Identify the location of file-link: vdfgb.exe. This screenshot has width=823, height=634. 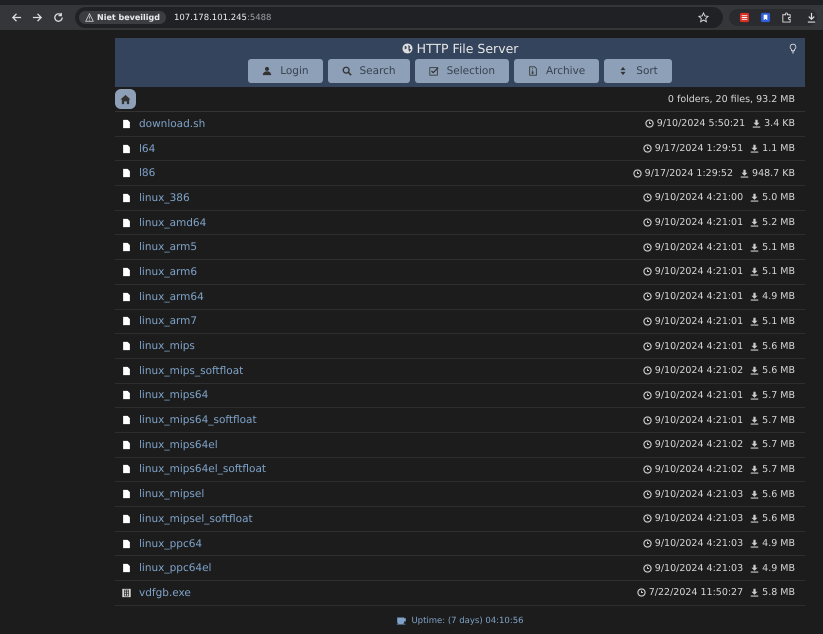
(165, 592).